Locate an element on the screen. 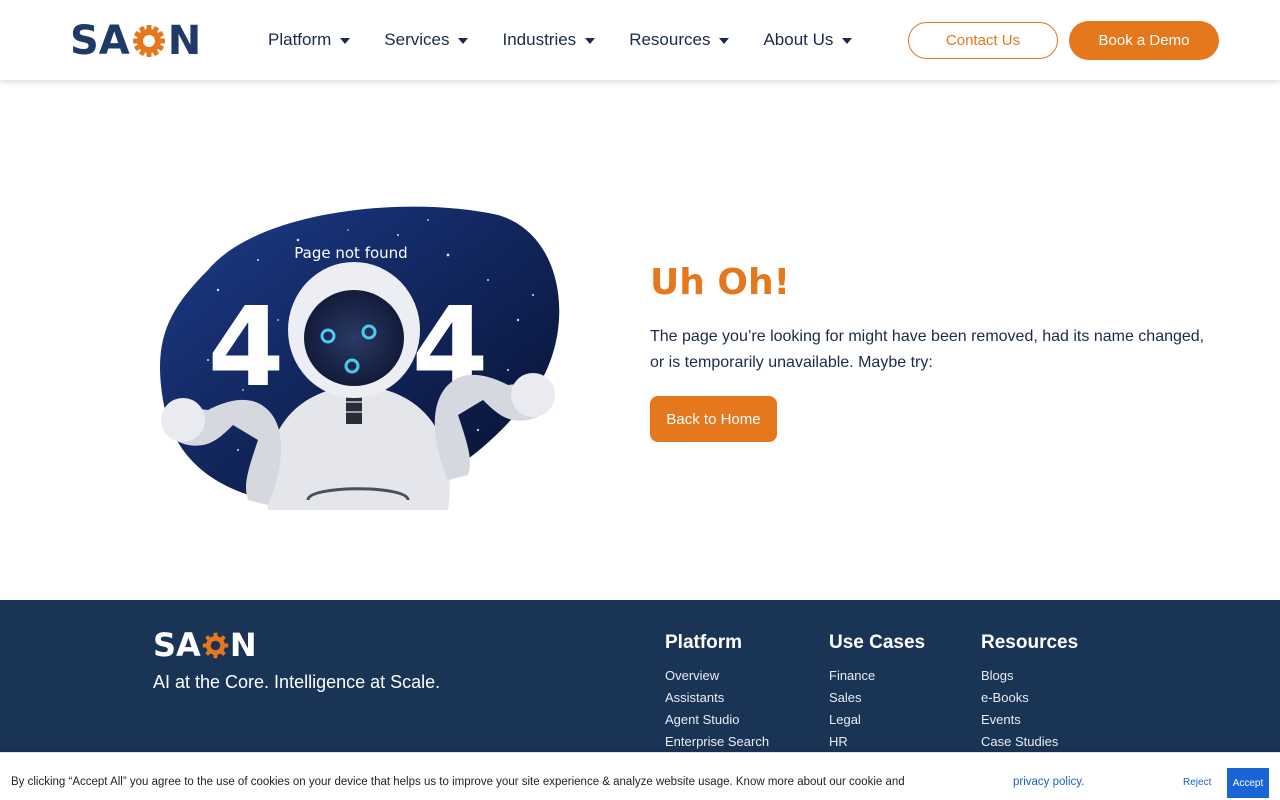 The height and width of the screenshot is (800, 1280). footer-link: Agent Studio is located at coordinates (717, 720).